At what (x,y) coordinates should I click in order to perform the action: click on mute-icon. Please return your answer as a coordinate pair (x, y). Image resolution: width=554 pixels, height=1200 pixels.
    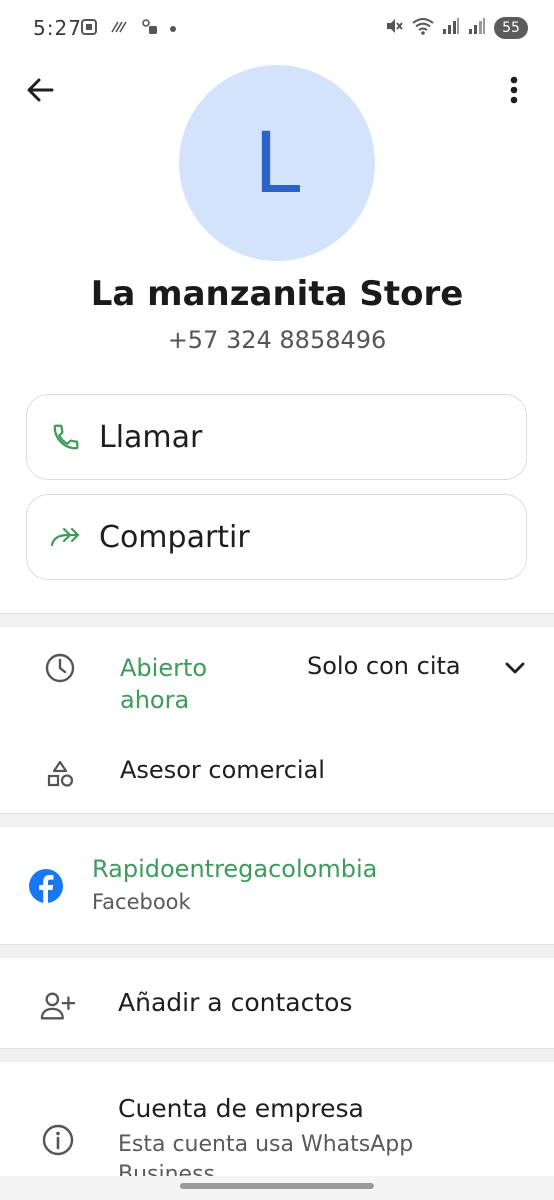
    Looking at the image, I should click on (394, 28).